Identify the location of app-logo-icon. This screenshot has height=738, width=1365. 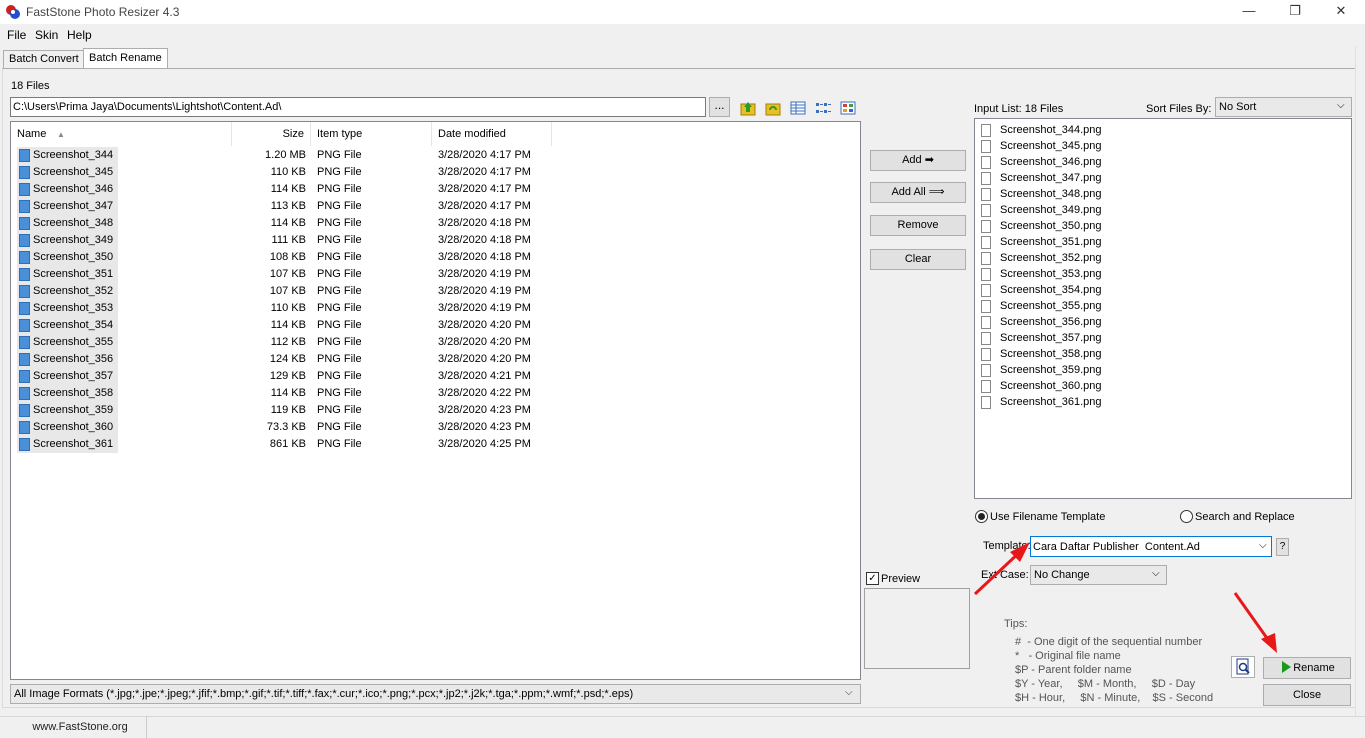
(13, 12).